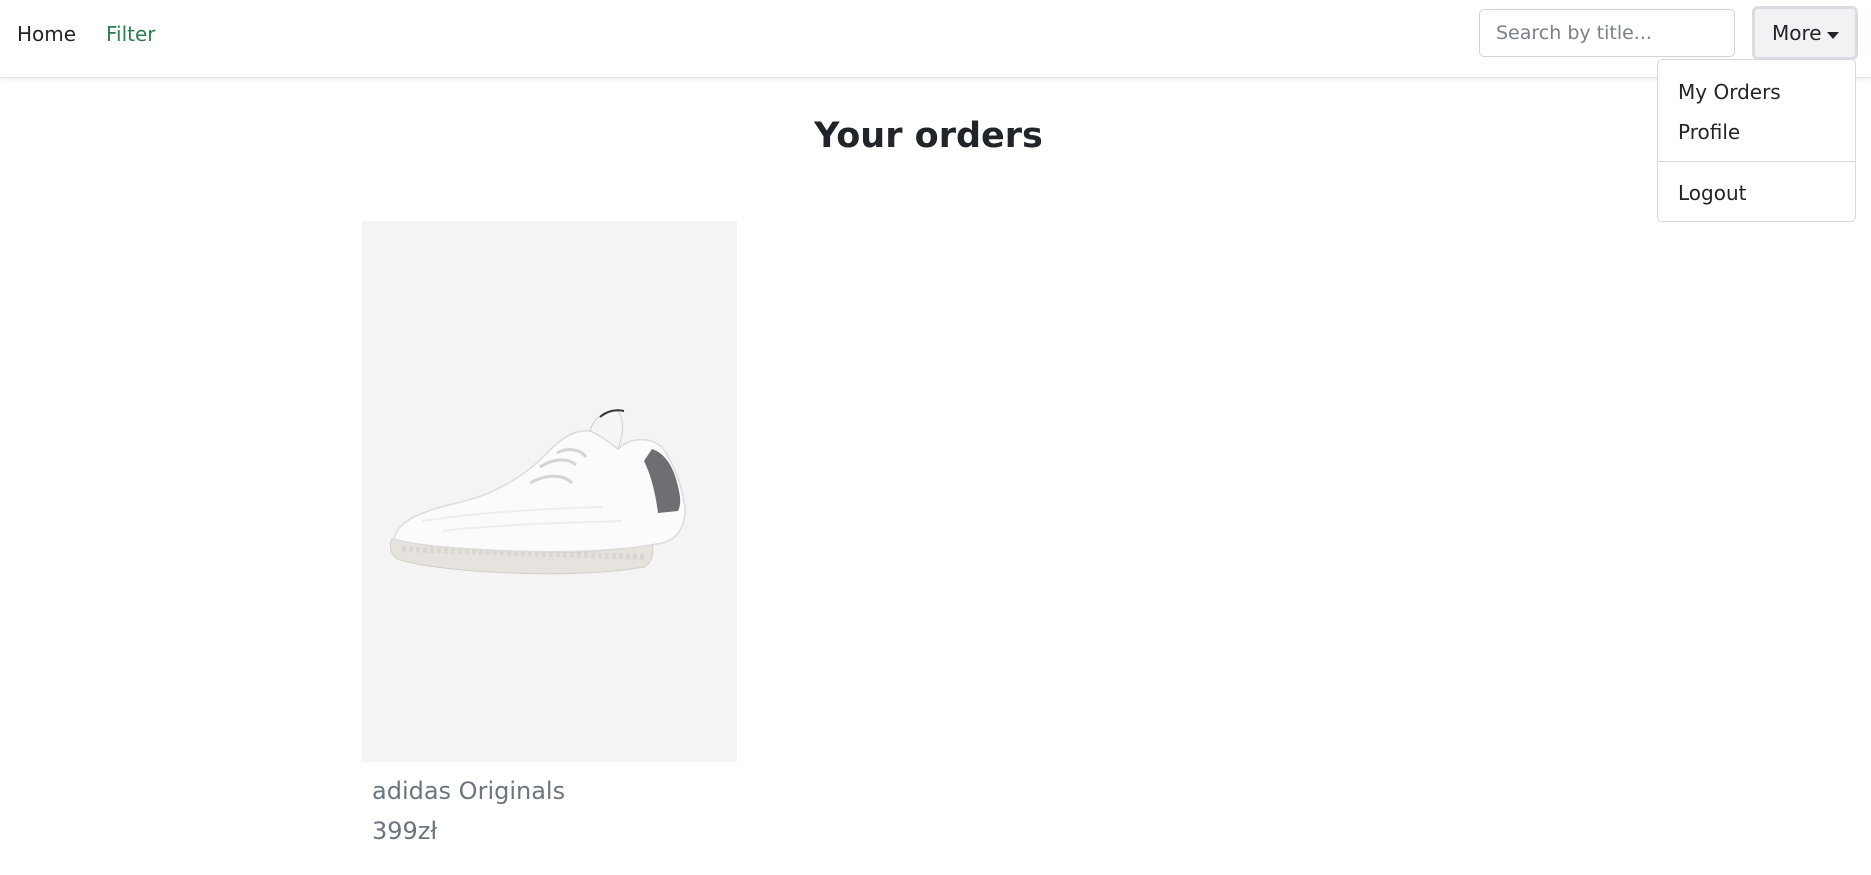 The width and height of the screenshot is (1871, 875). I want to click on product-price: 399zł, so click(405, 831).